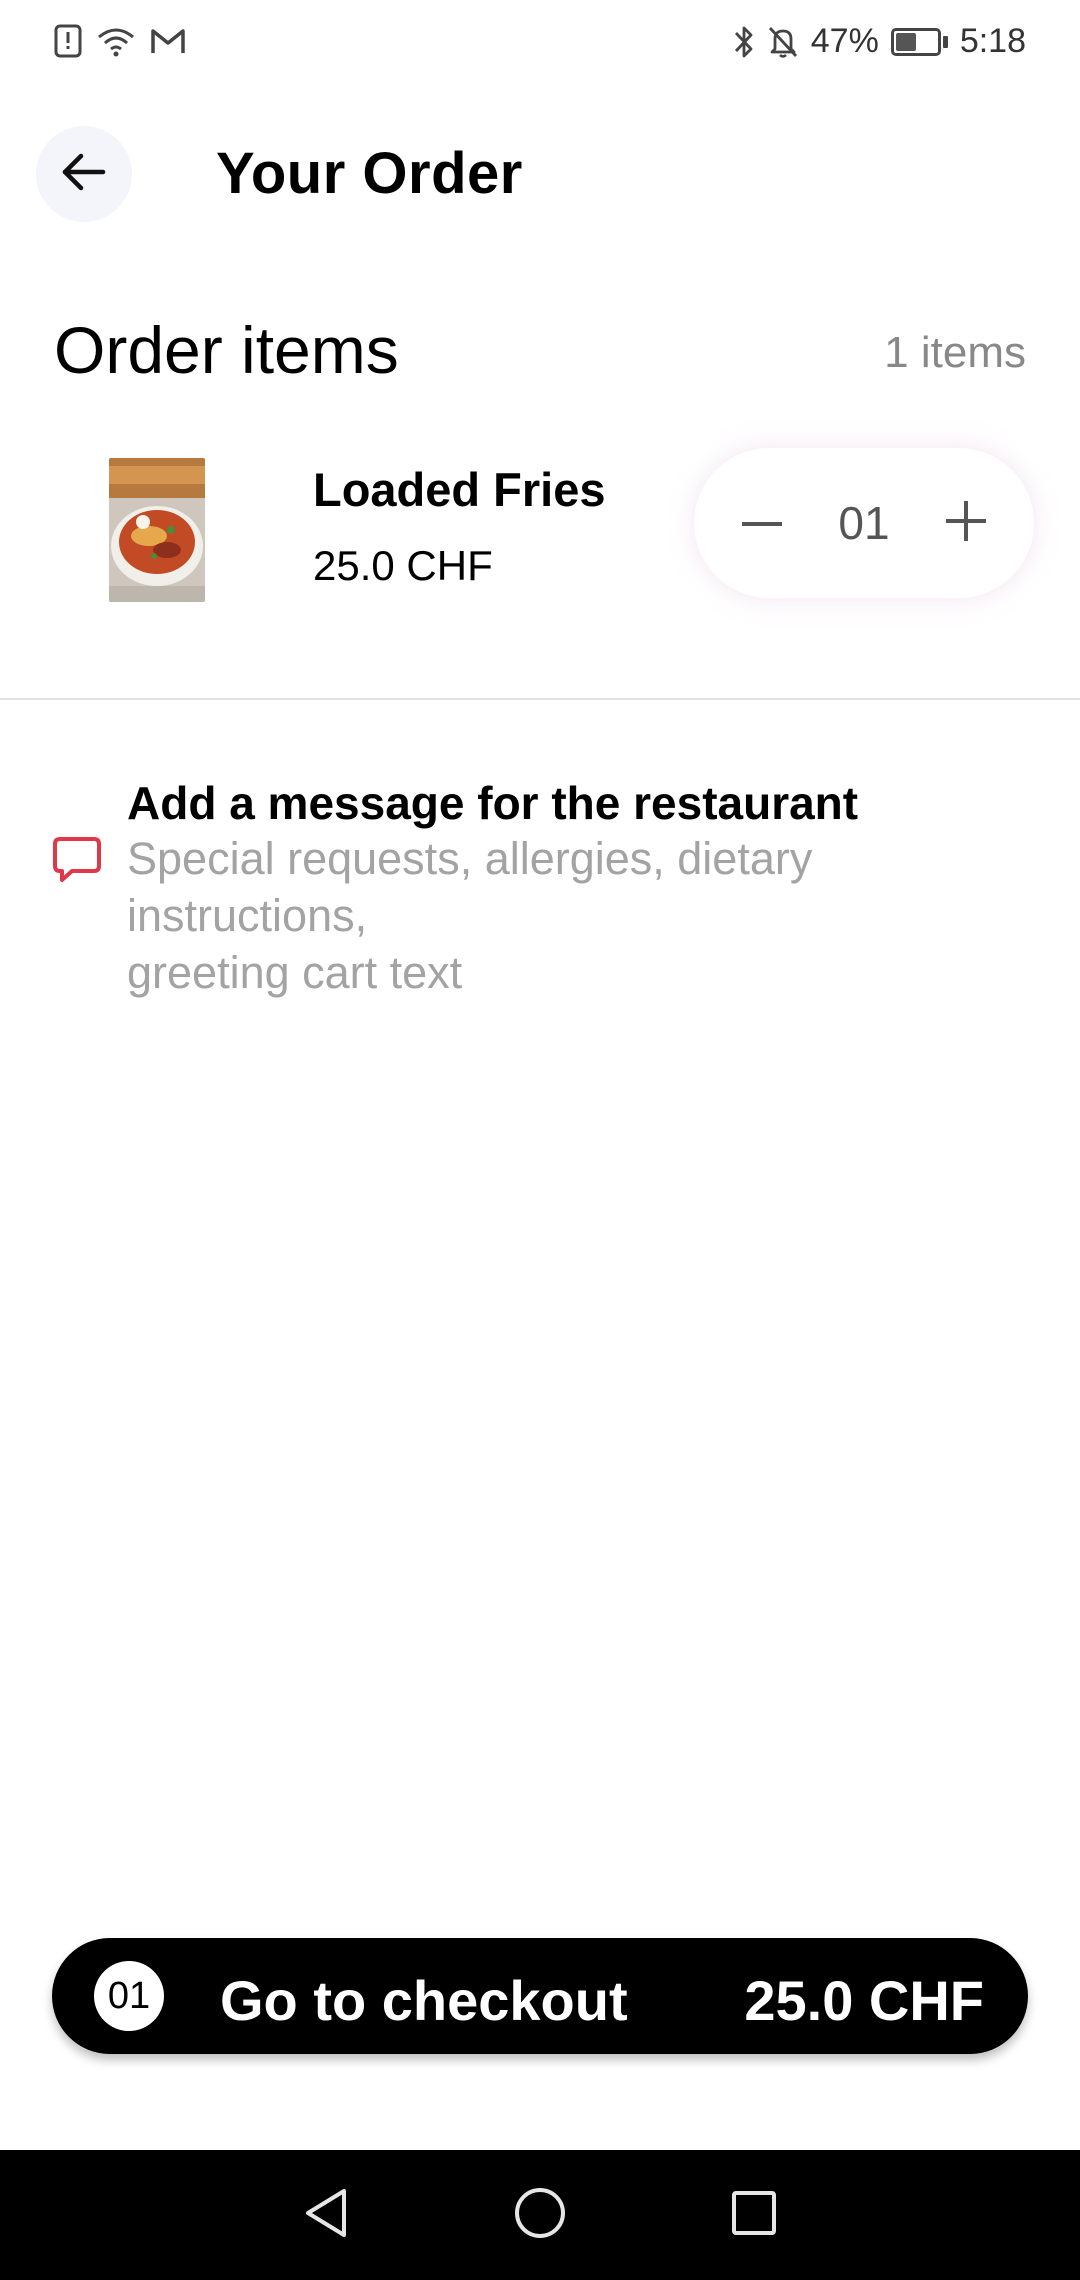 The image size is (1080, 2280). I want to click on arrow-left-icon, so click(84, 174).